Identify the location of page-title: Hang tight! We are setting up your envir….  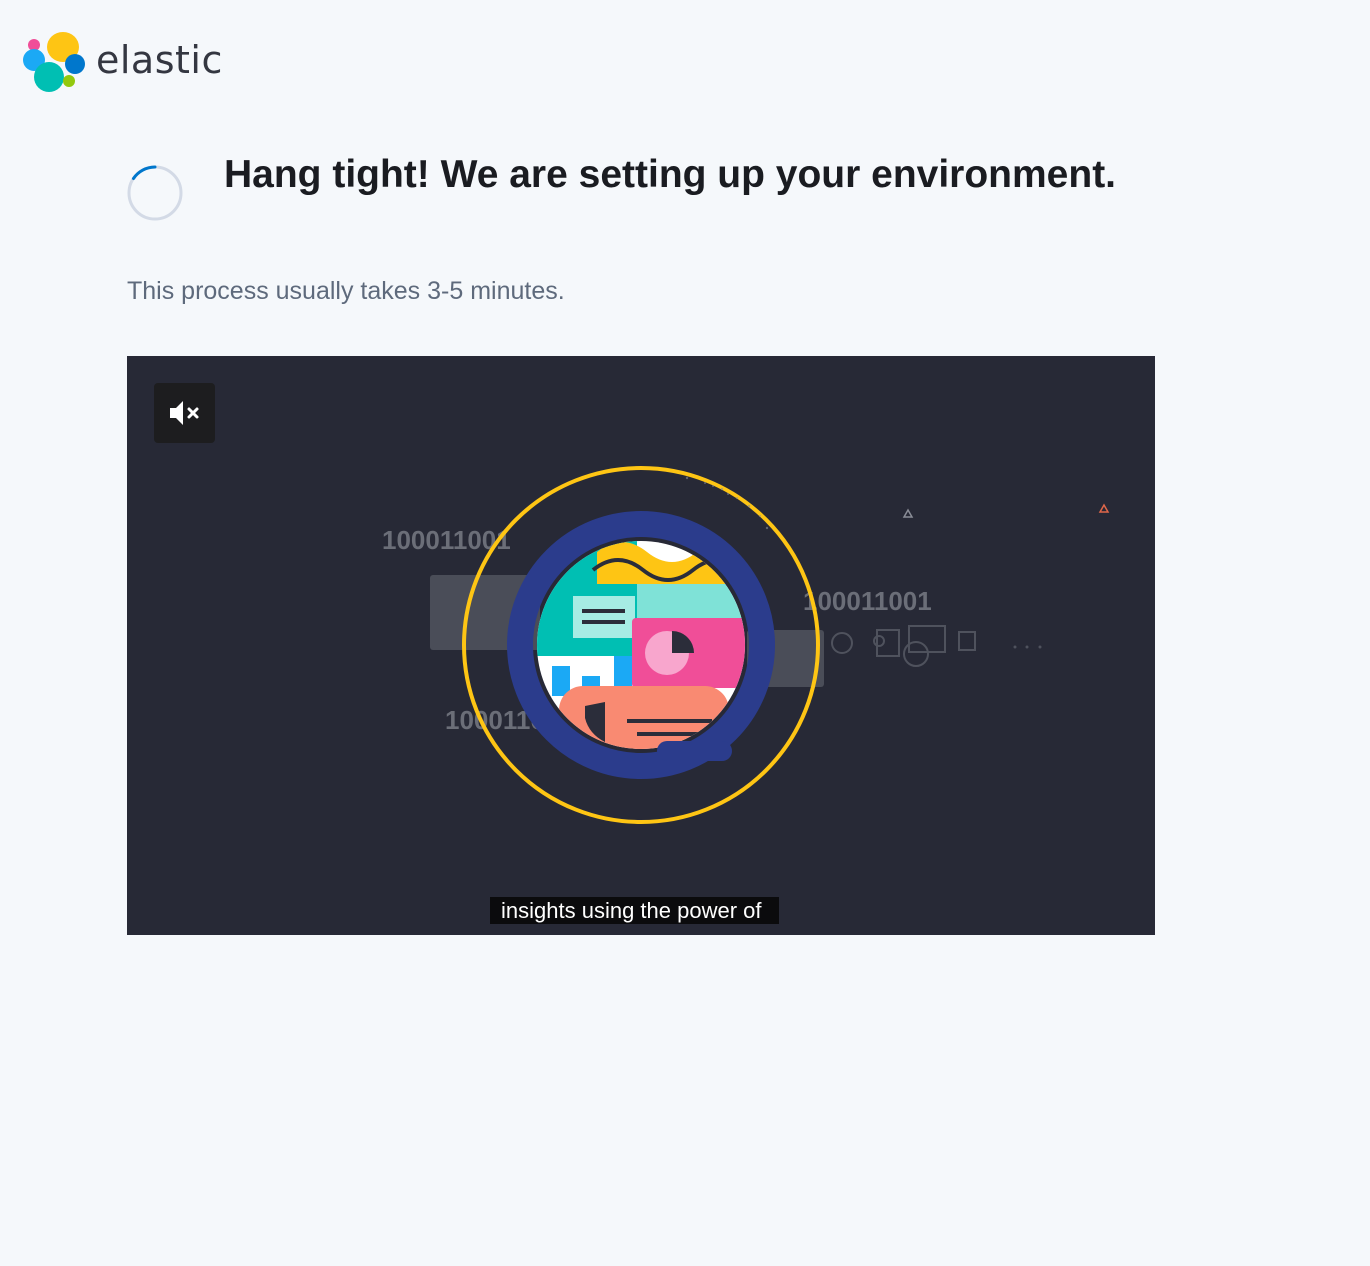
(670, 174).